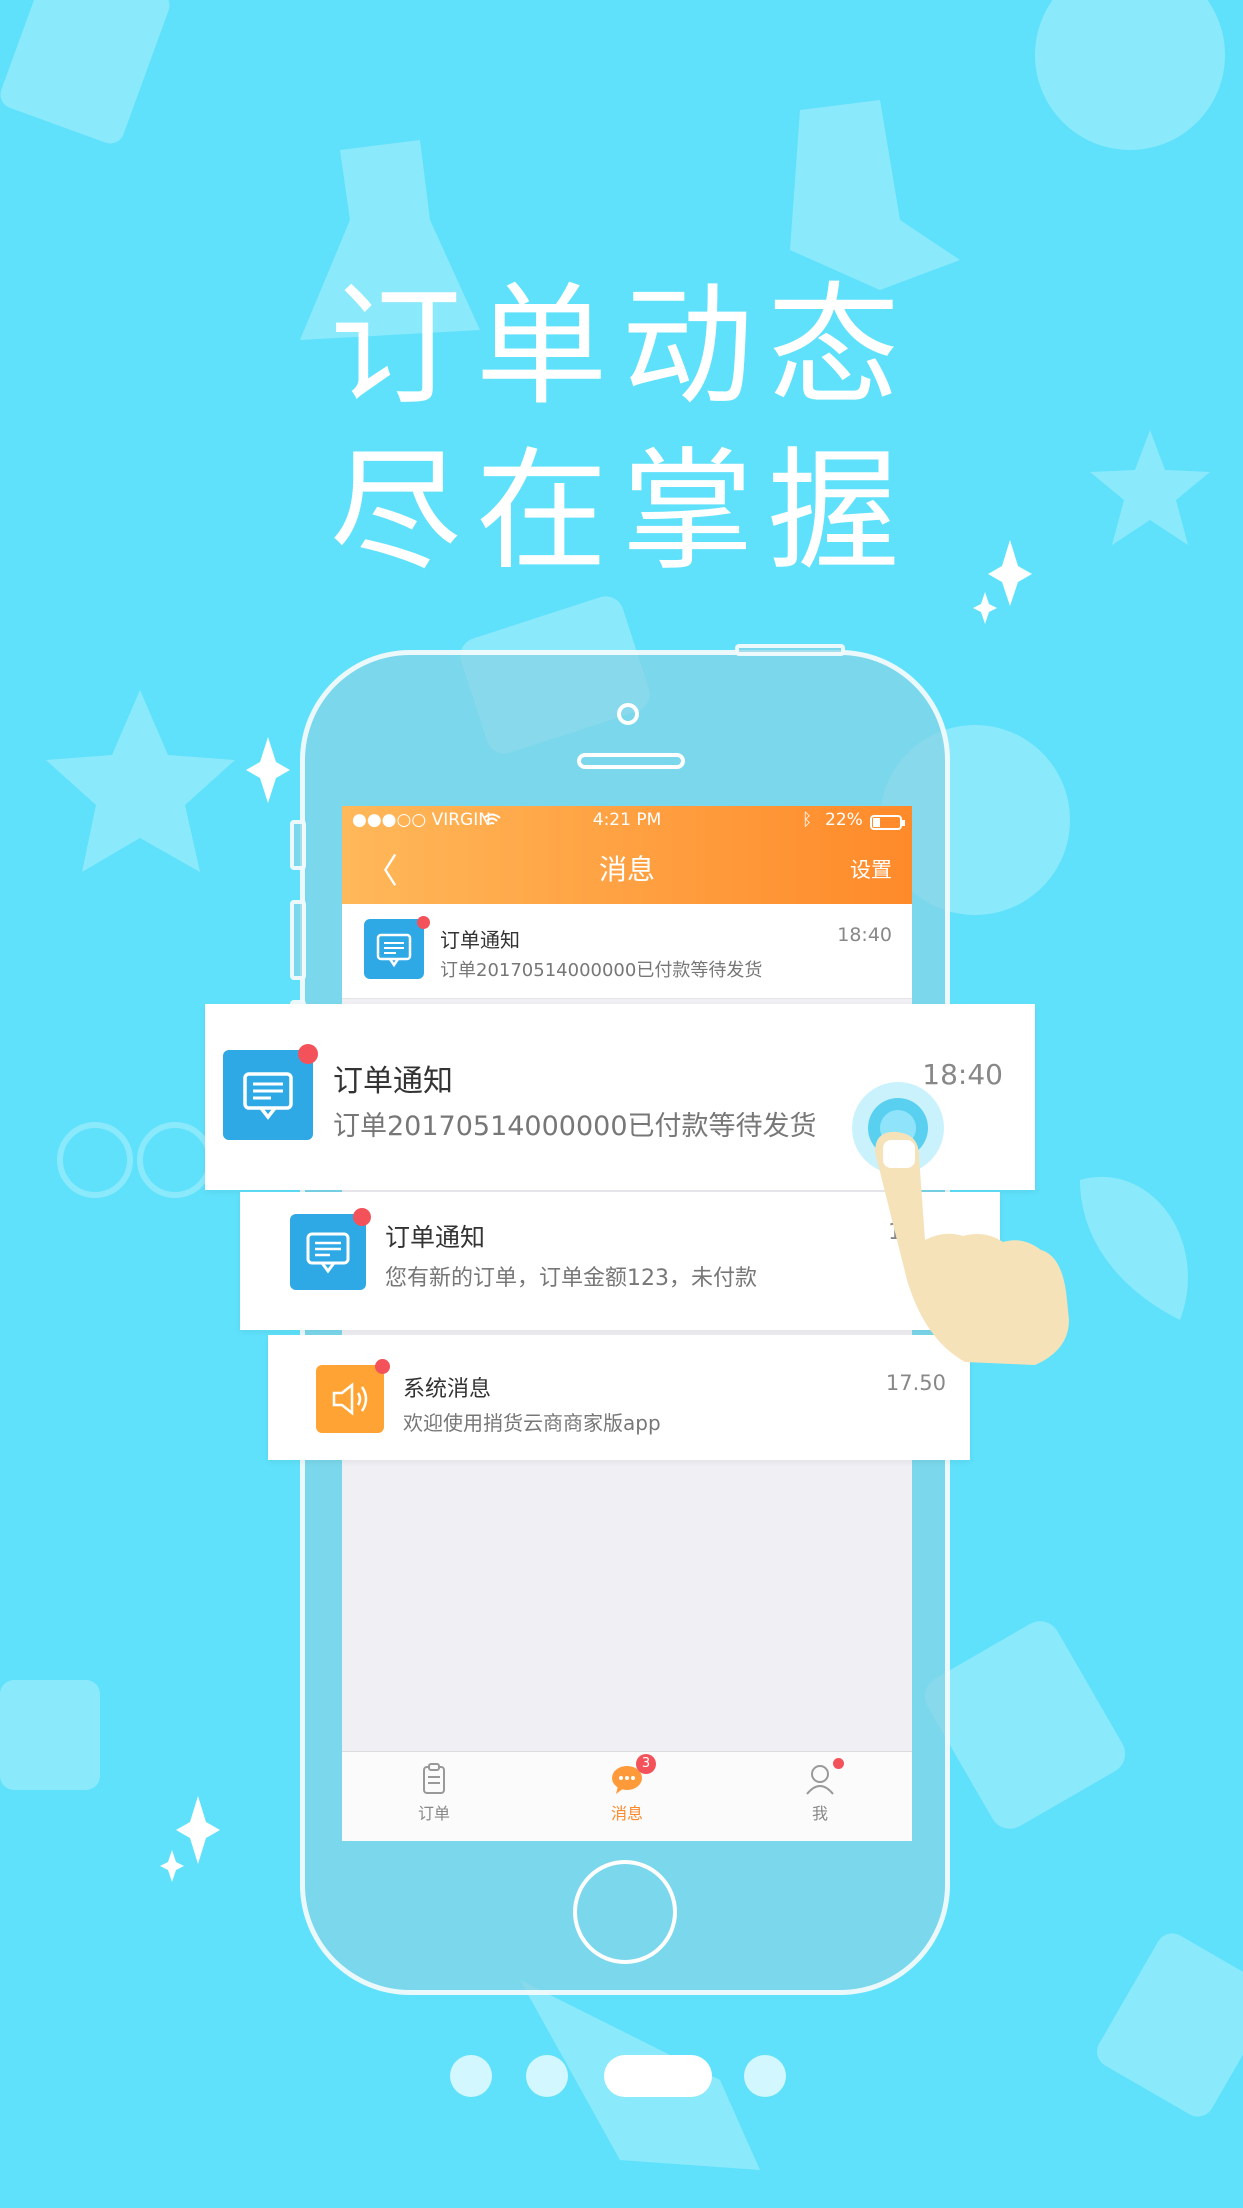 This screenshot has height=2208, width=1243. I want to click on user-icon, so click(823, 1777).